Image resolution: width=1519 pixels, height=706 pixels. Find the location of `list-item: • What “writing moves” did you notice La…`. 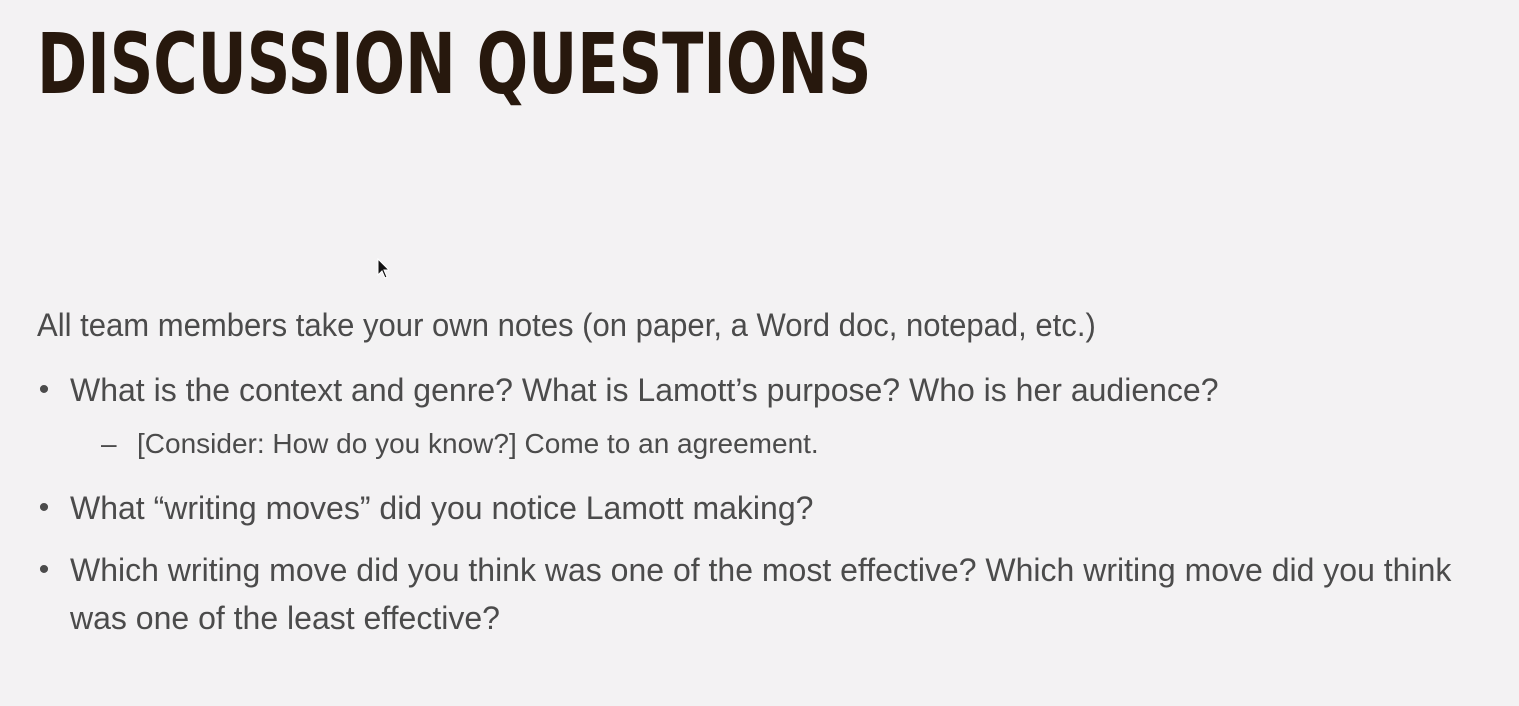

list-item: • What “writing moves” did you notice La… is located at coordinates (767, 515).